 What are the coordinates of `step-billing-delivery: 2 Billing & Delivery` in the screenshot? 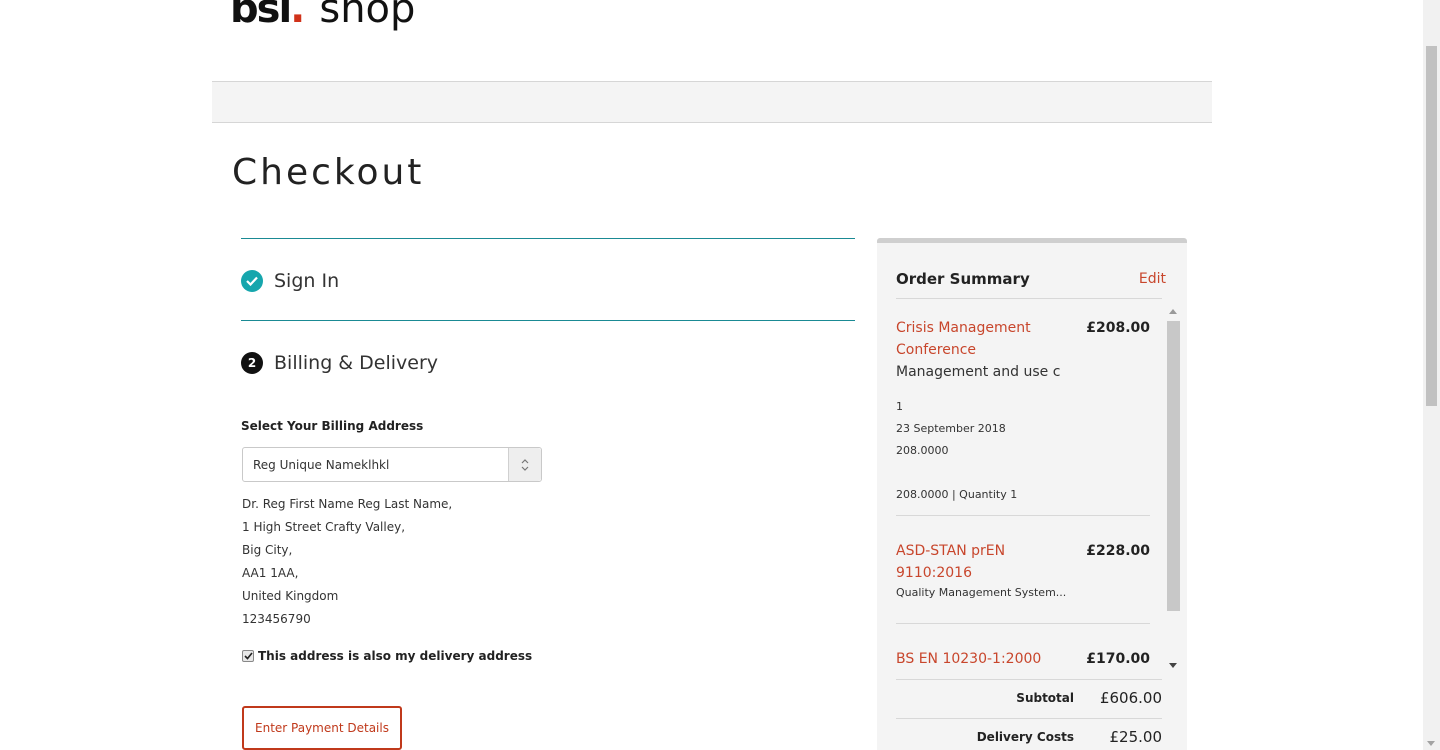 It's located at (339, 363).